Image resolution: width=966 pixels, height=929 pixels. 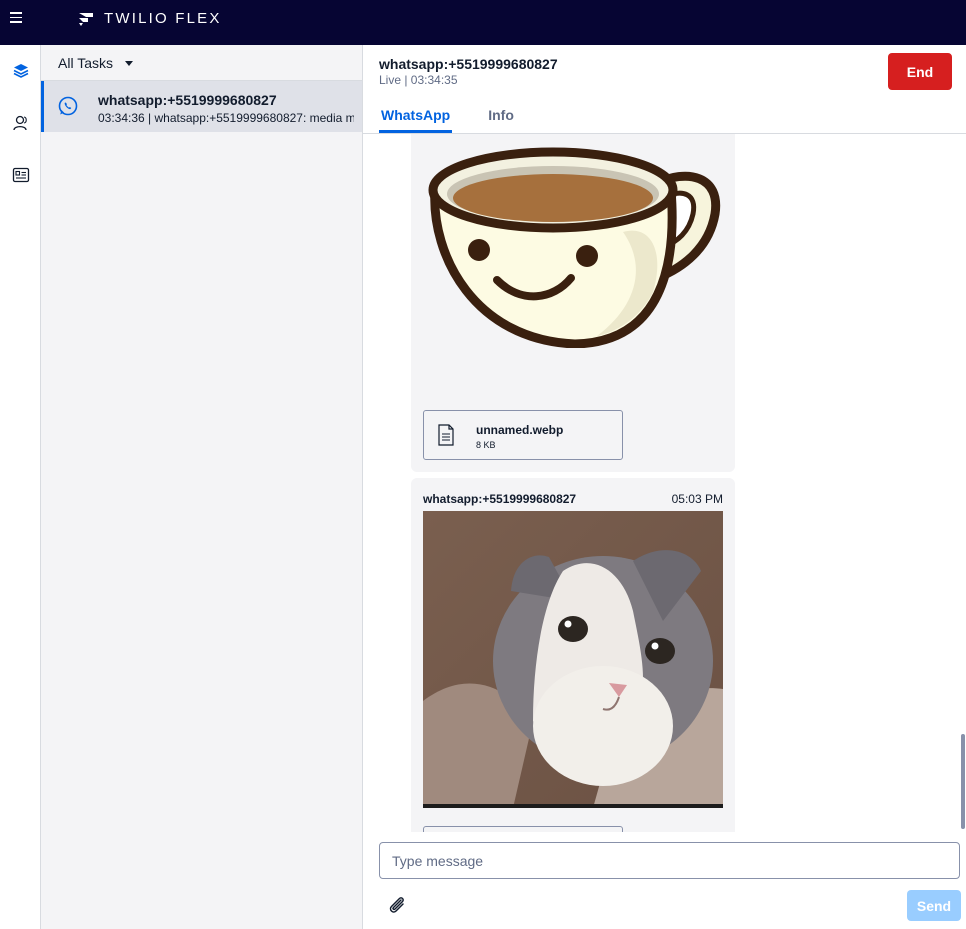 What do you see at coordinates (501, 120) in the screenshot?
I see `tab-info: Info` at bounding box center [501, 120].